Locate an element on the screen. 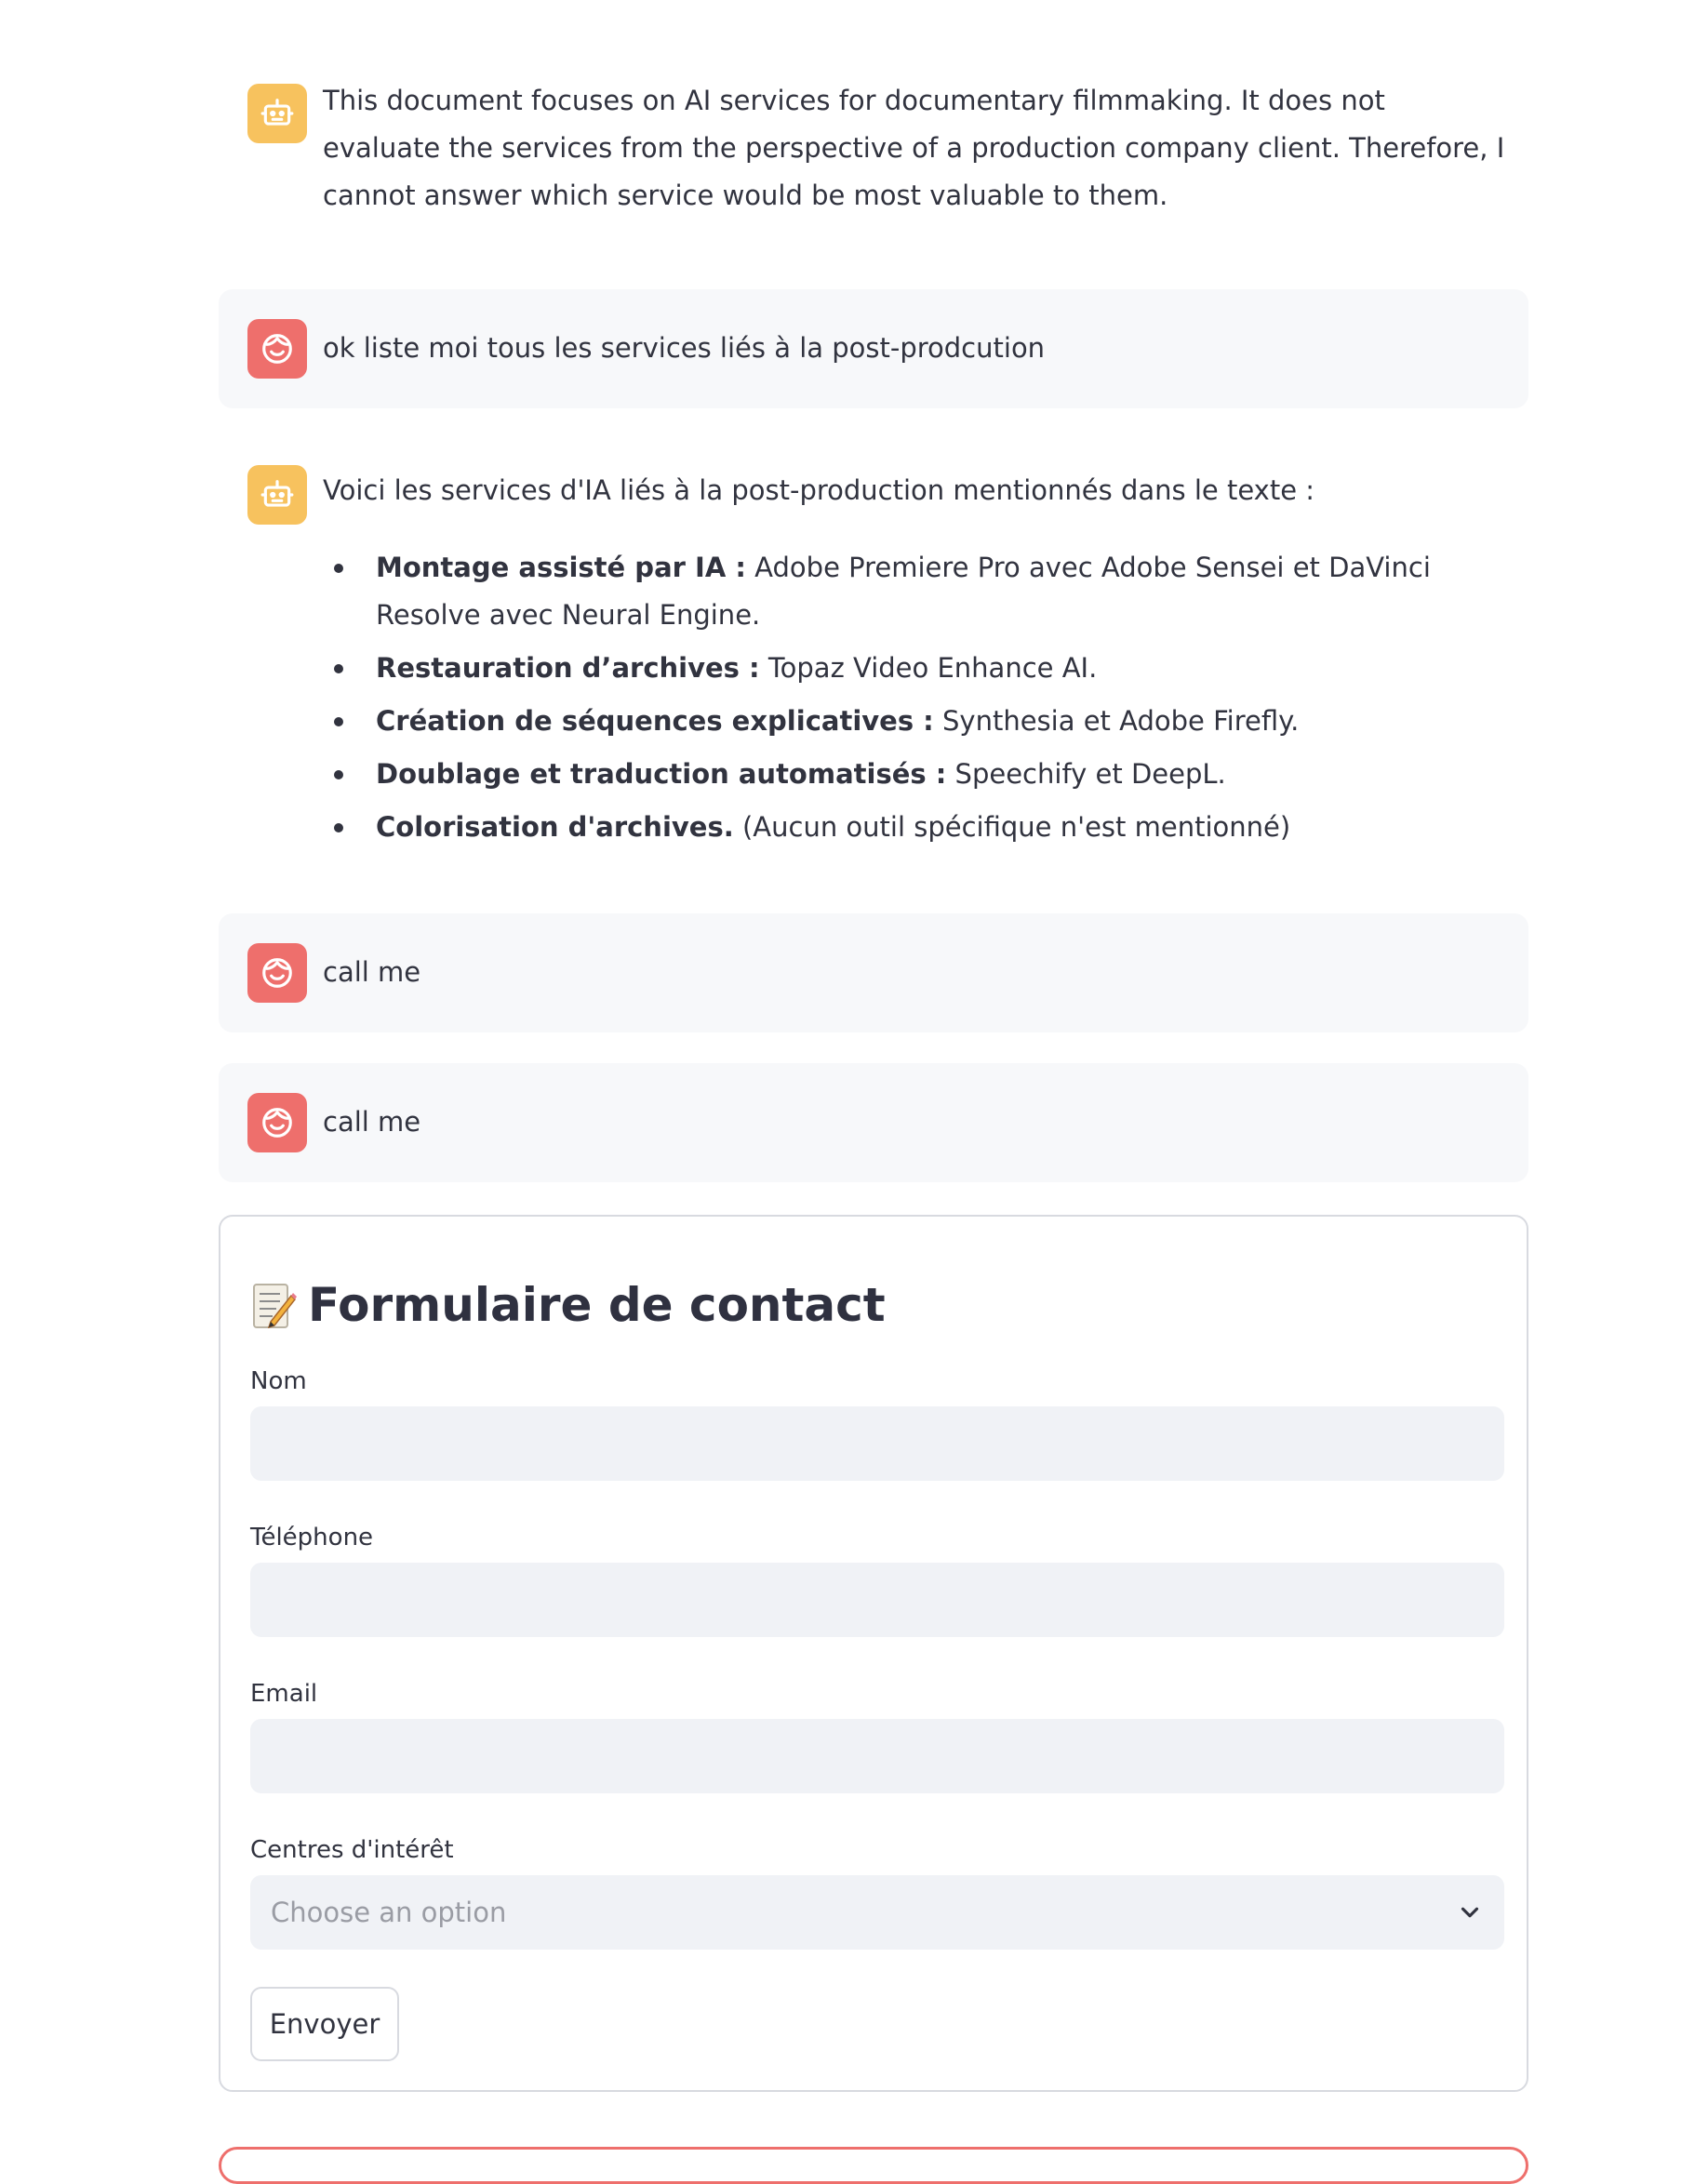  phone-field is located at coordinates (877, 1600).